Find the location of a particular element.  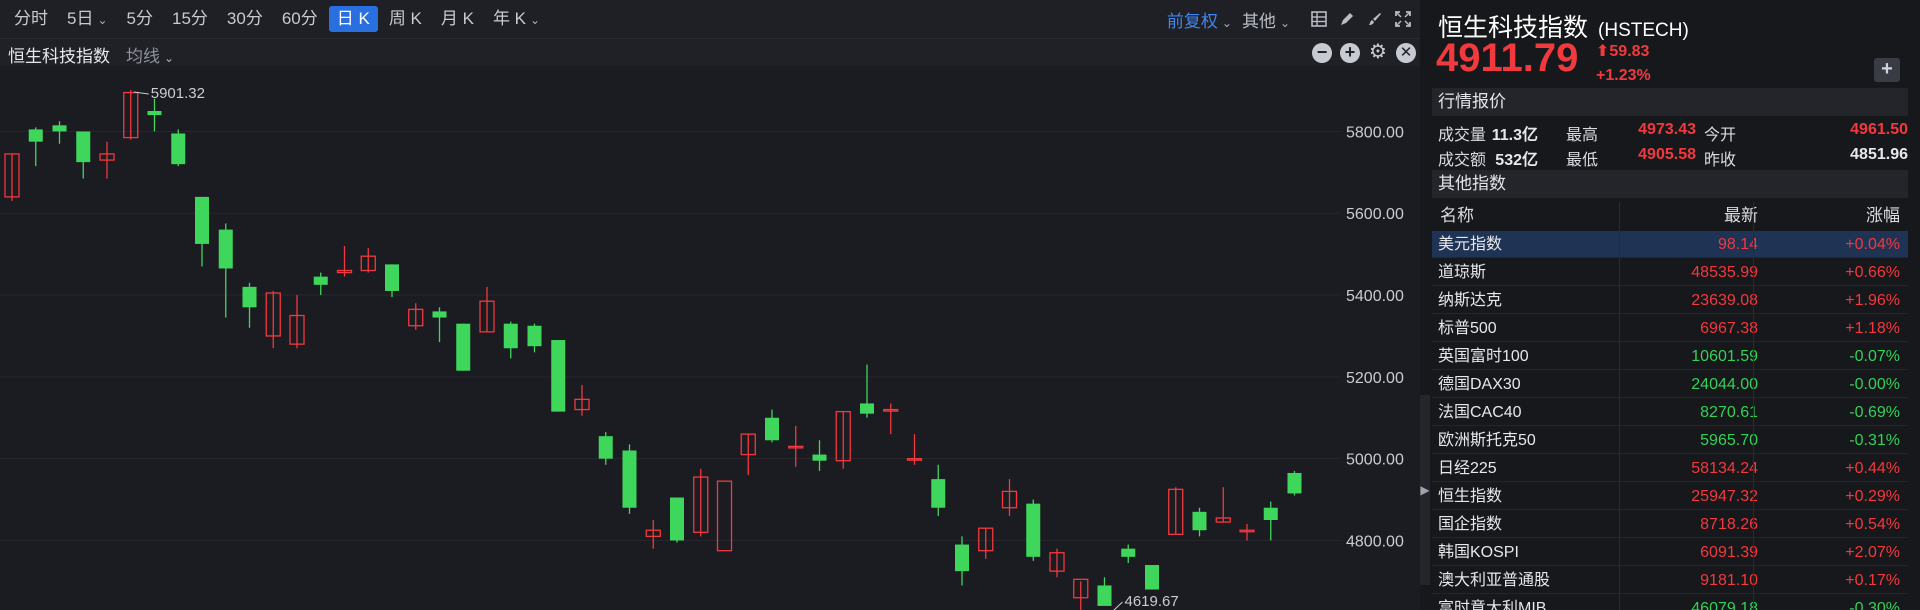

low-label: 最低 is located at coordinates (1582, 160).